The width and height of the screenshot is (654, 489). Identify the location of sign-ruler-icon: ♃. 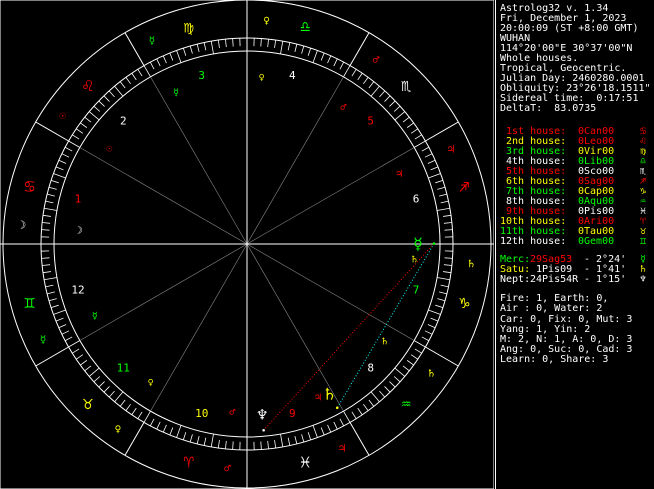
(342, 448).